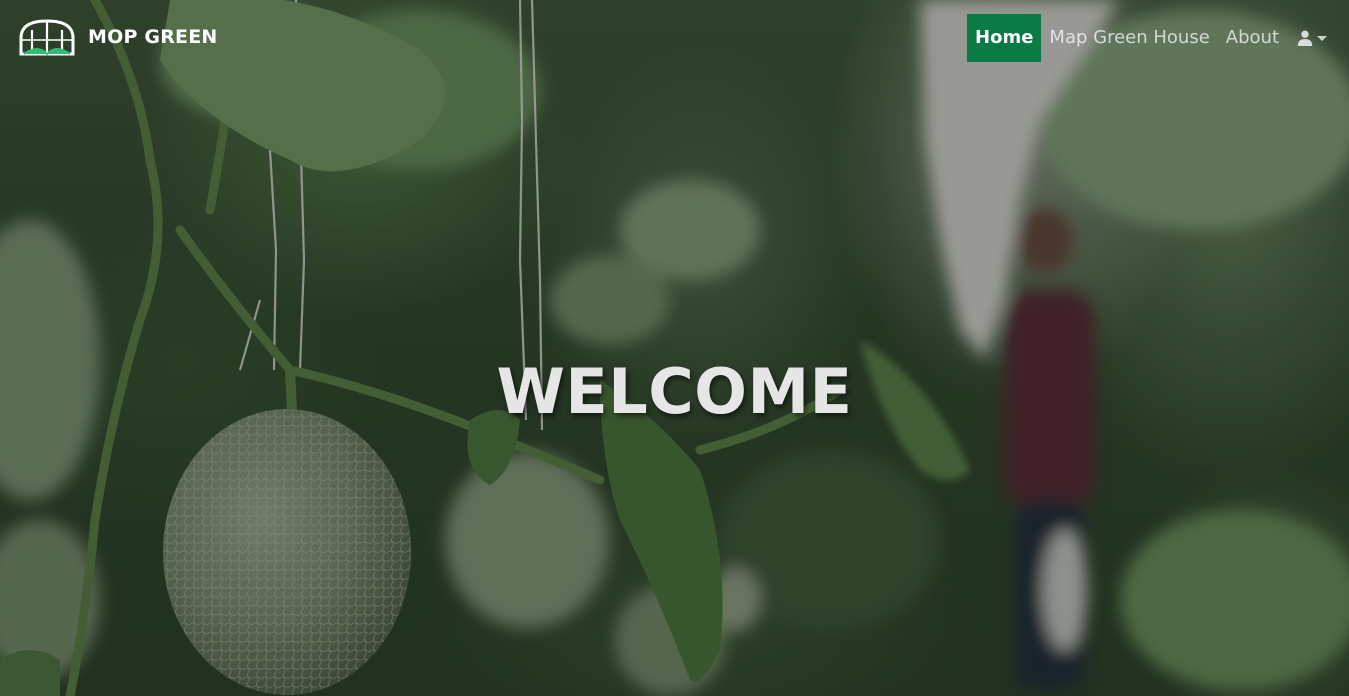  What do you see at coordinates (1322, 38) in the screenshot?
I see `caret-down-icon` at bounding box center [1322, 38].